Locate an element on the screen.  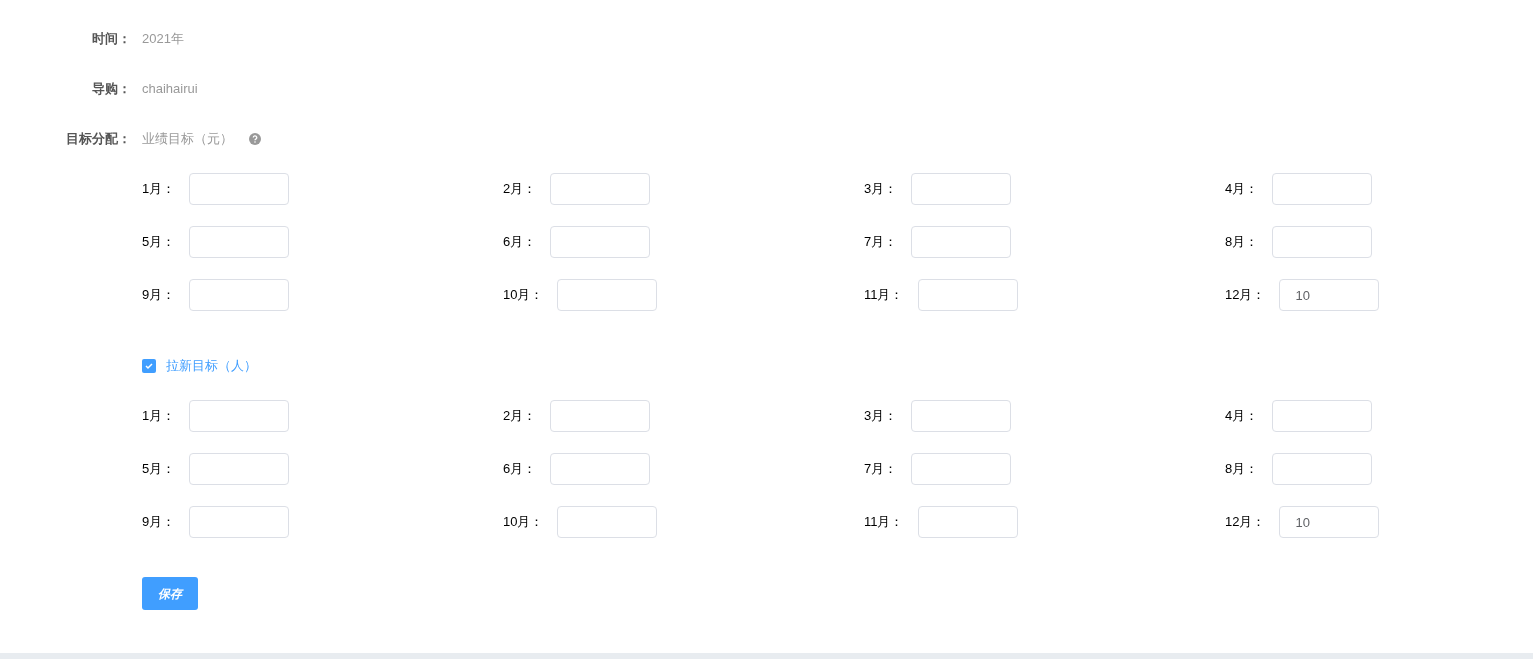
field-value: 2021年 is located at coordinates (163, 39).